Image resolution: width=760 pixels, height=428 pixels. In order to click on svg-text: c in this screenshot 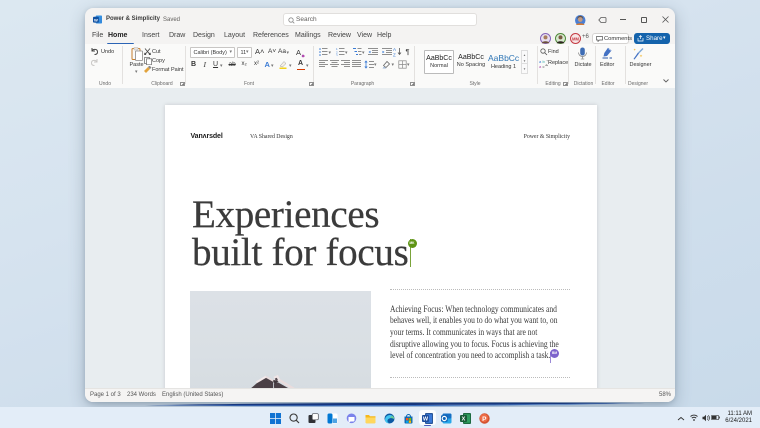, I will do `click(544, 66)`.